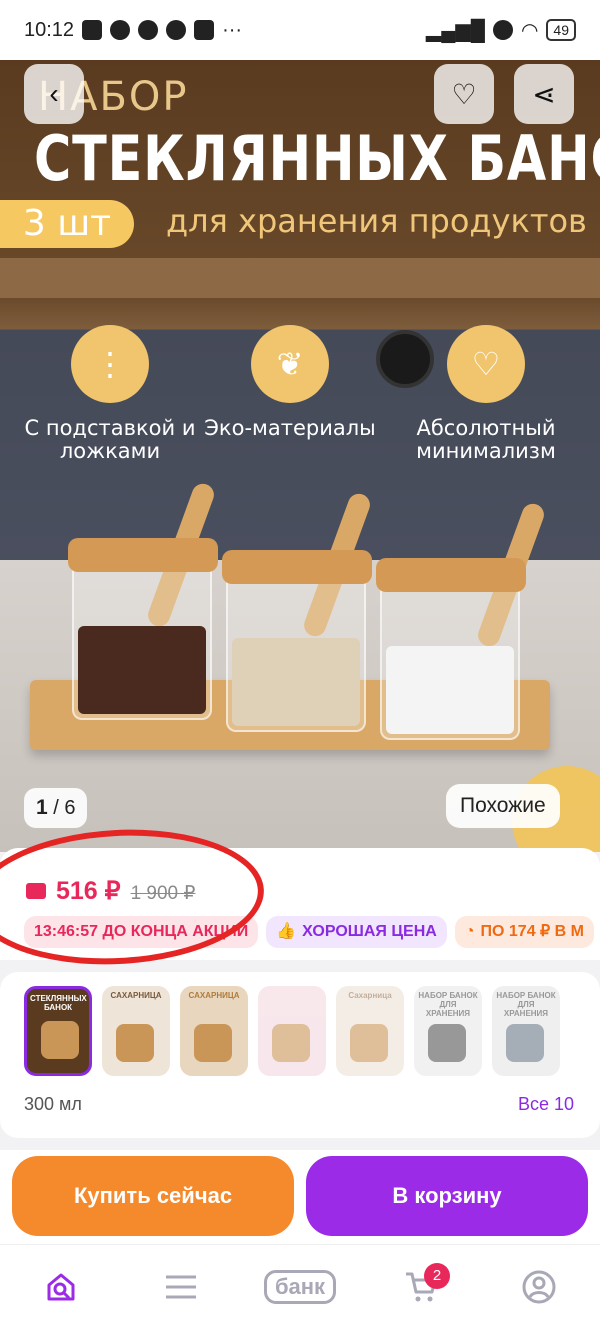 The image size is (600, 1332). I want to click on price-row: 516 ₽ 1 900 ₽, so click(111, 891).